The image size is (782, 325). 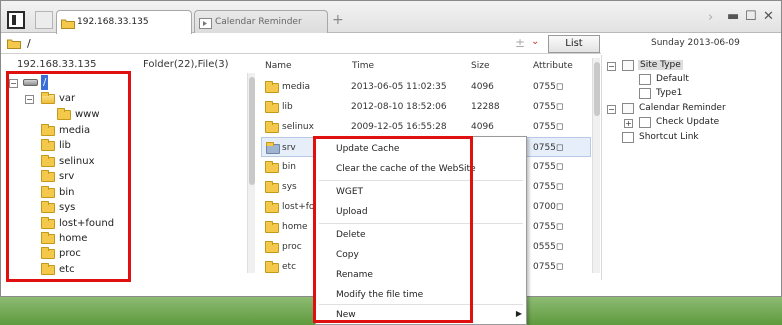 I want to click on right-pane-divider, so click(x=601, y=167).